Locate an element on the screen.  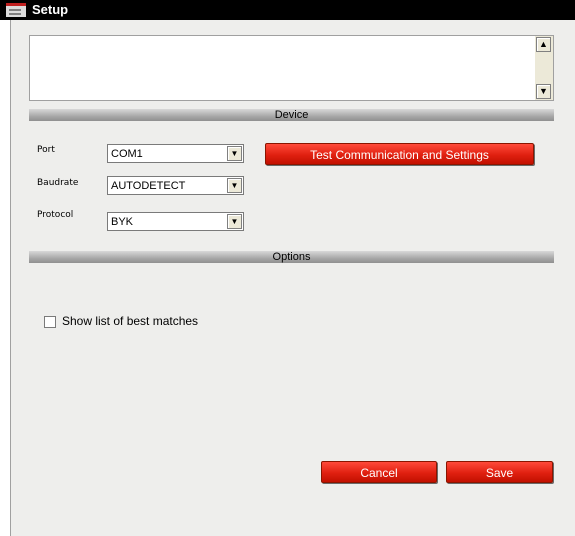
port-select: COM1 ▼ is located at coordinates (175, 153).